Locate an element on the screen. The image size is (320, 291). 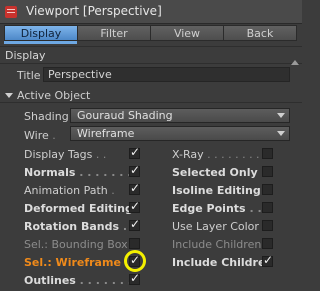
checkbox-rotation-bands is located at coordinates (134, 224).